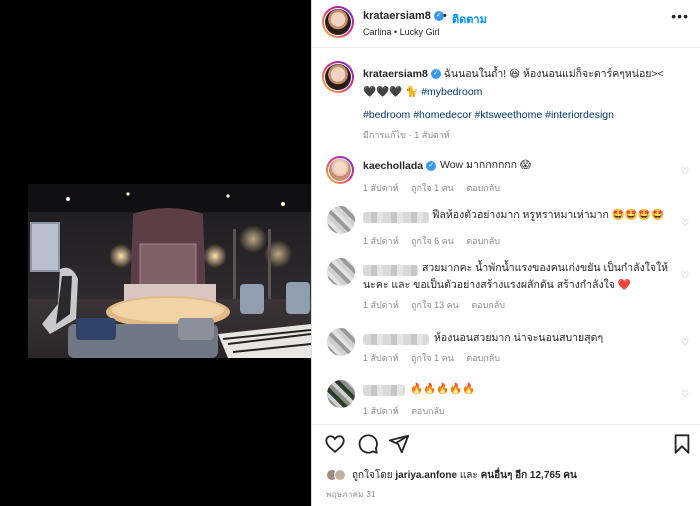 The width and height of the screenshot is (700, 506). Describe the element at coordinates (368, 444) in the screenshot. I see `comment-icon` at that location.